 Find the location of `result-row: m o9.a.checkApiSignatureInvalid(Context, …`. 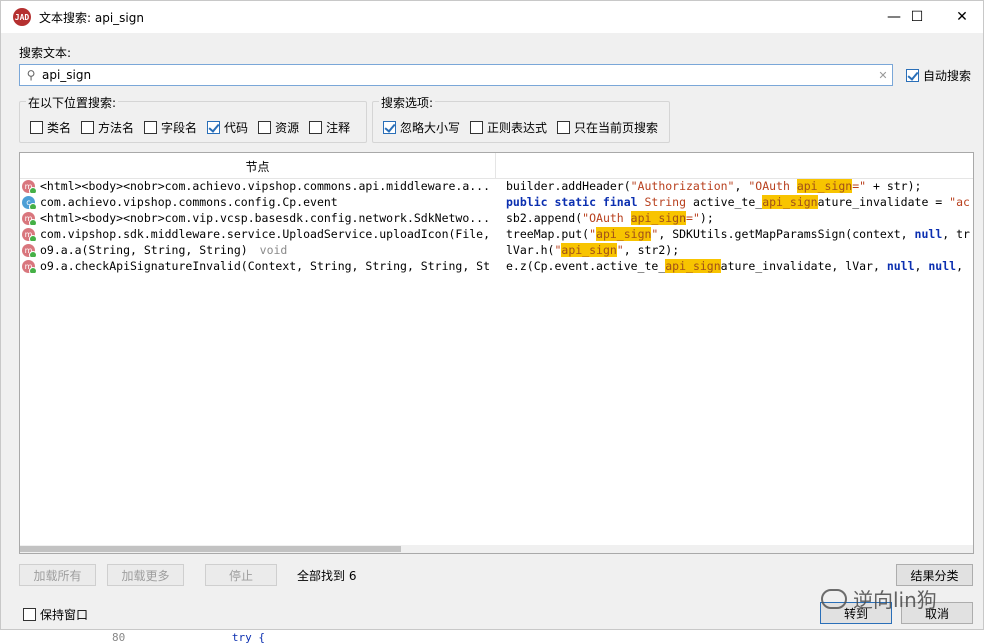

result-row: m o9.a.checkApiSignatureInvalid(Context, … is located at coordinates (496, 267).